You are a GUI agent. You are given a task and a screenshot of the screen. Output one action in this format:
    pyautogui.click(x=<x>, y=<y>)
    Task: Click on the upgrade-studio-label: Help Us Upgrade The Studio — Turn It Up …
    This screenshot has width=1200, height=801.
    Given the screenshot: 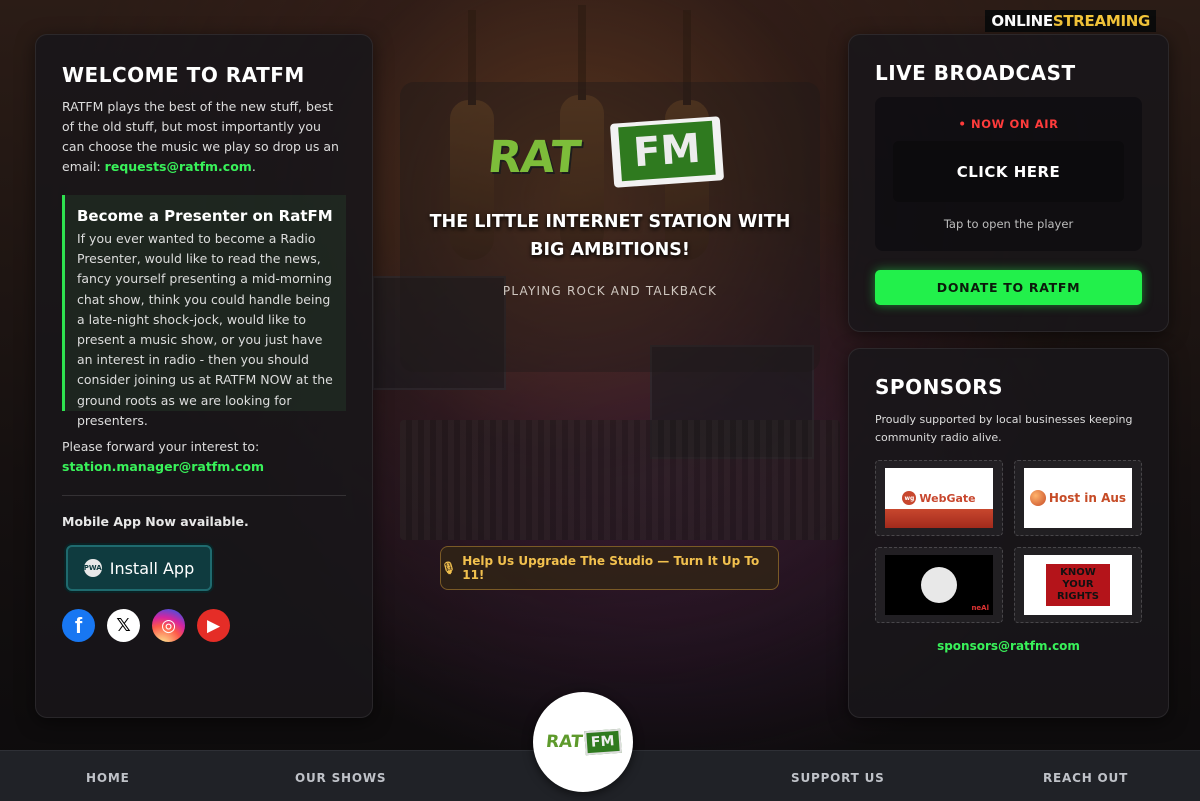 What is the action you would take?
    pyautogui.click(x=611, y=568)
    